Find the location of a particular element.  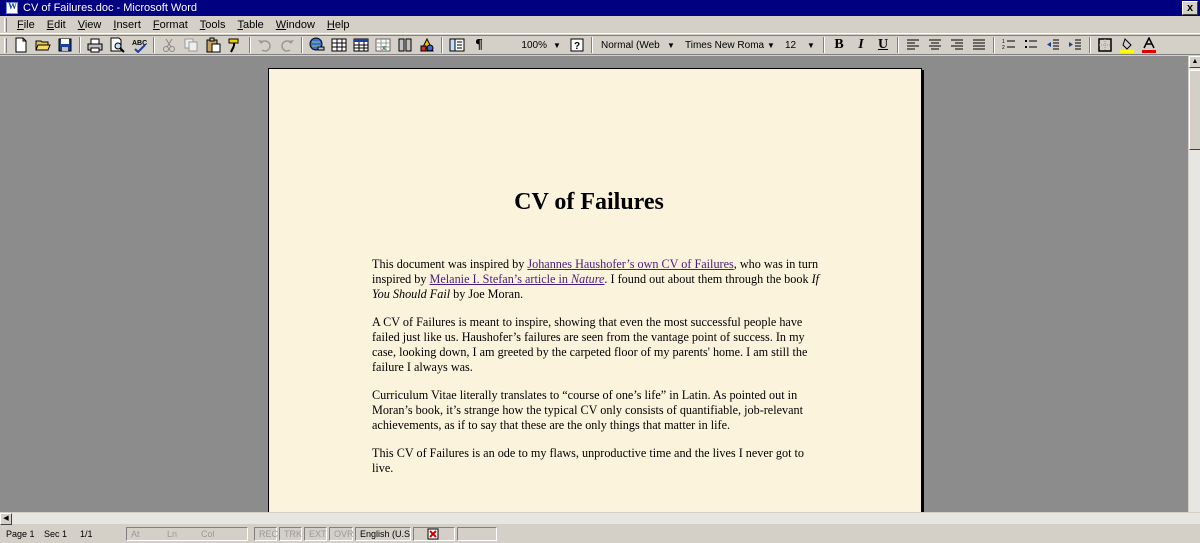

menu-help: Help is located at coordinates (338, 25).